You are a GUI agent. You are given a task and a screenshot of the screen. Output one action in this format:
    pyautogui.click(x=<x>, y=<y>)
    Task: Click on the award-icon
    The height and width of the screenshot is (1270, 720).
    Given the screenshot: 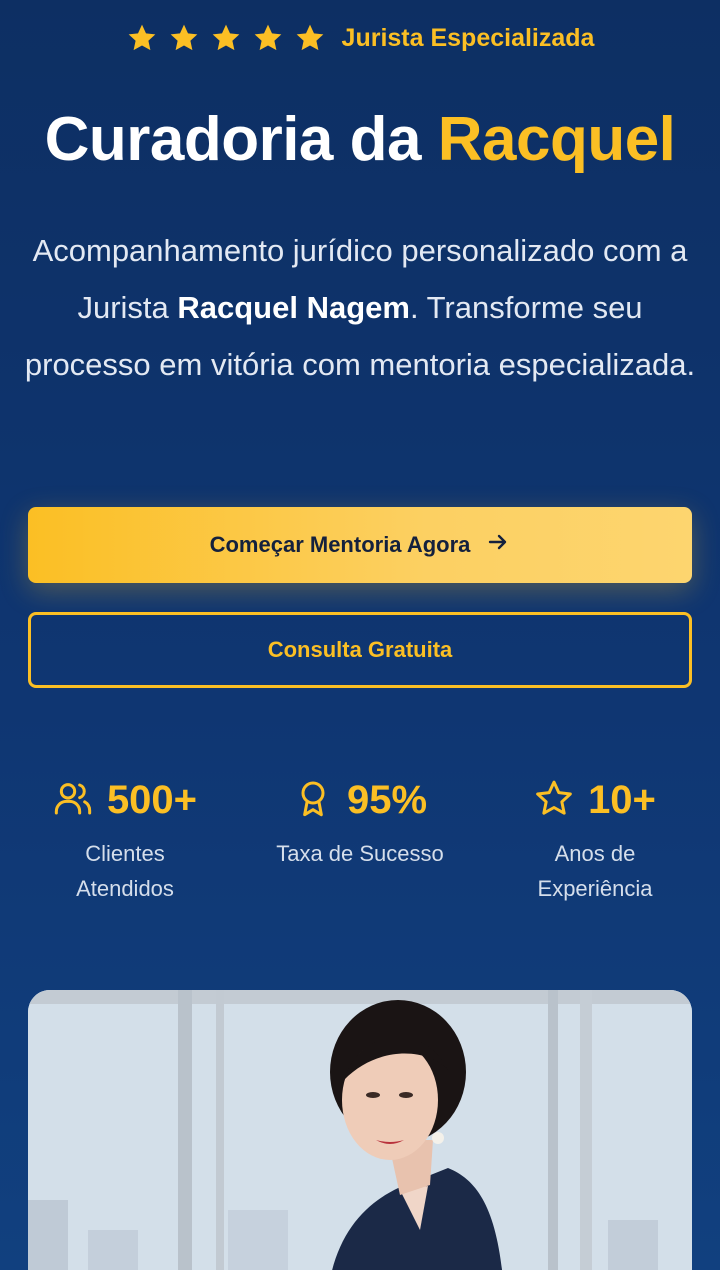 What is the action you would take?
    pyautogui.click(x=313, y=800)
    